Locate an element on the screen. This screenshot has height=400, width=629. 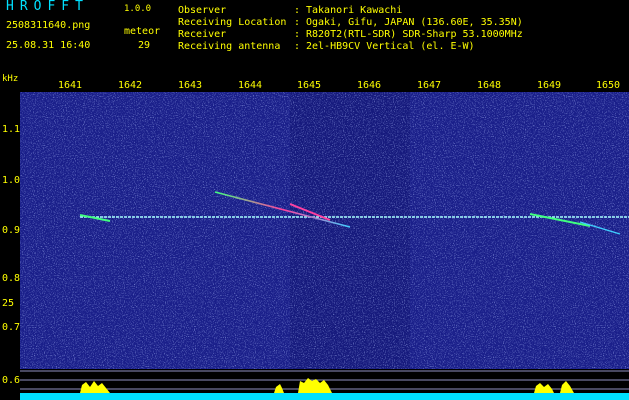
app-title: HROFFT is located at coordinates (47, 7).